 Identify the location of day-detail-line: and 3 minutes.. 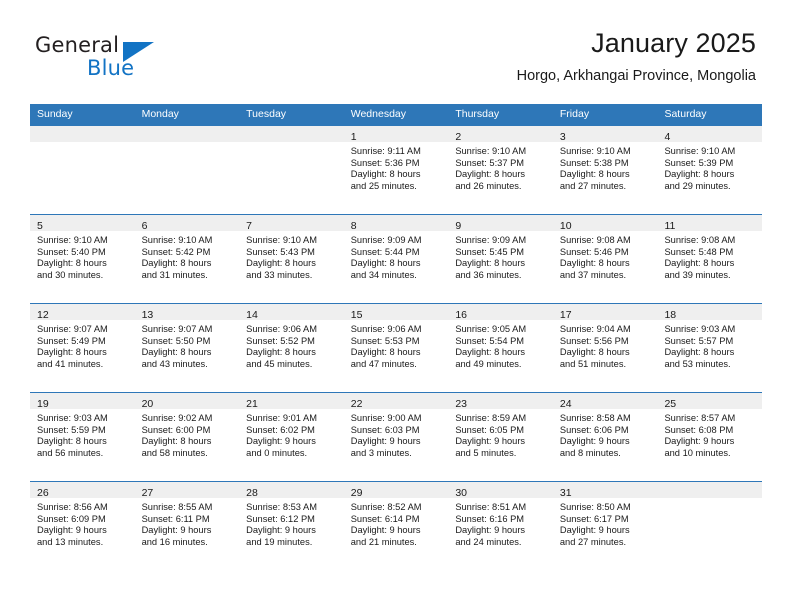
(381, 452).